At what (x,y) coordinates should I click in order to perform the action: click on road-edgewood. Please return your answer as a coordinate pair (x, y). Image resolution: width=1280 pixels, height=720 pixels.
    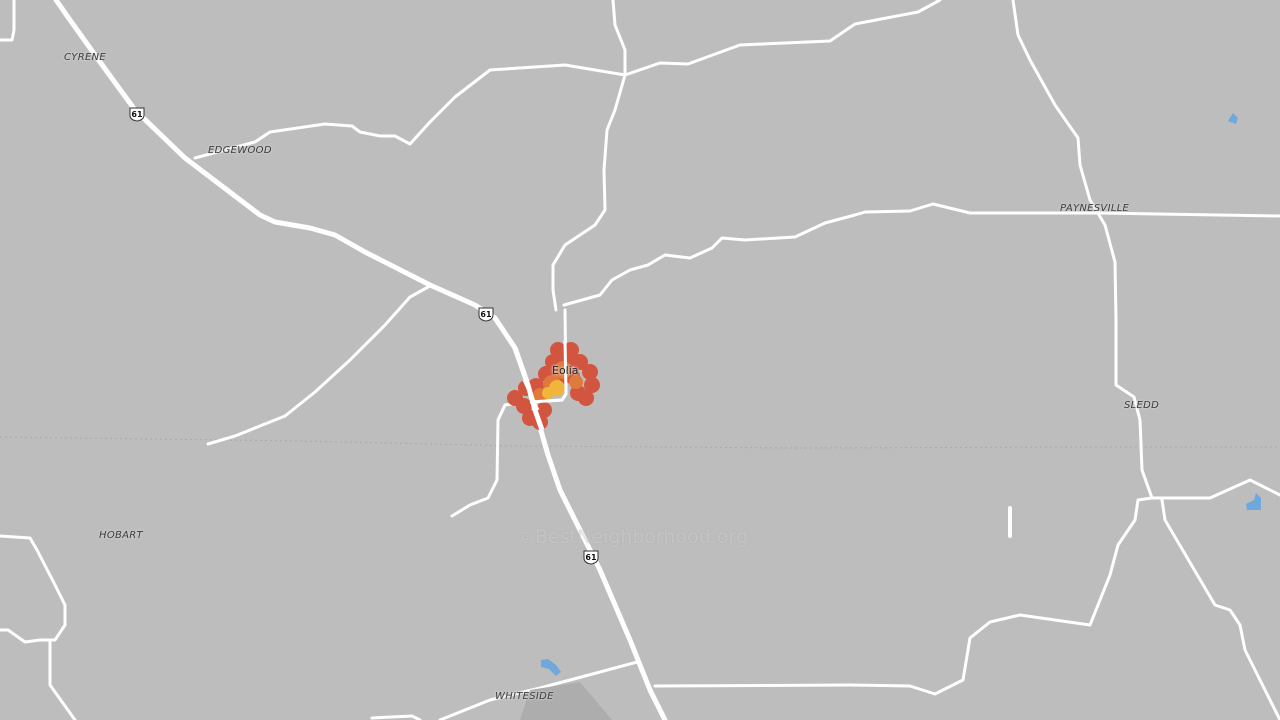
    Looking at the image, I should click on (567, 80).